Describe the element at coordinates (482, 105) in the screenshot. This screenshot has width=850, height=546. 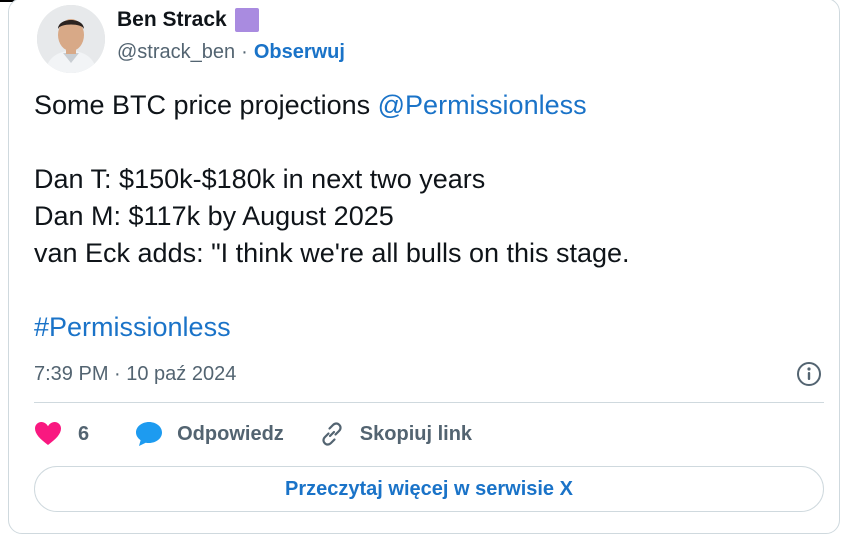
I see `mention-link: @Permissionless` at that location.